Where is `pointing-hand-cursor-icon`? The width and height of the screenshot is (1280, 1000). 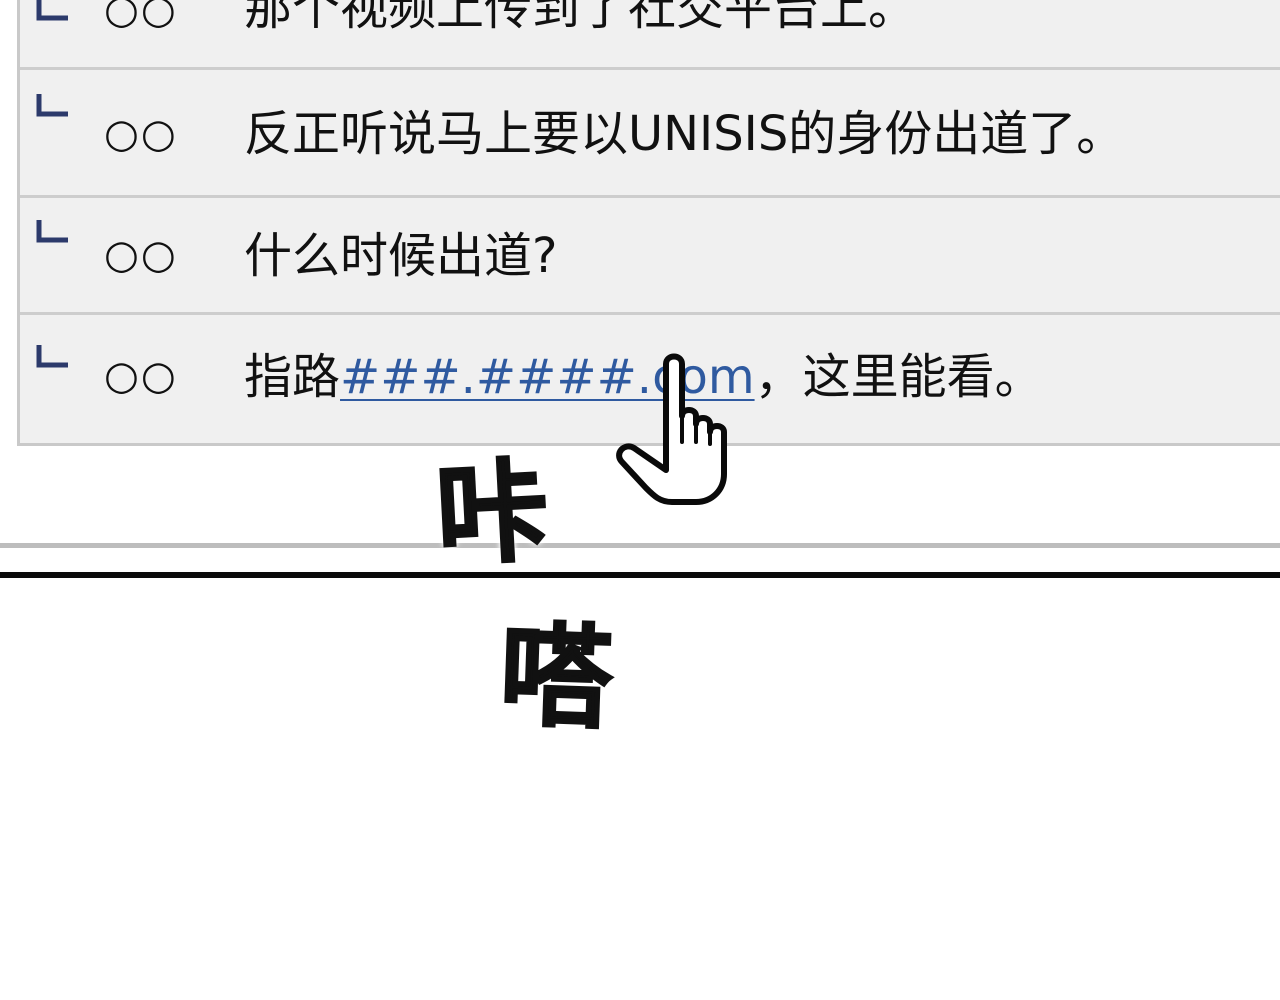 pointing-hand-cursor-icon is located at coordinates (680, 430).